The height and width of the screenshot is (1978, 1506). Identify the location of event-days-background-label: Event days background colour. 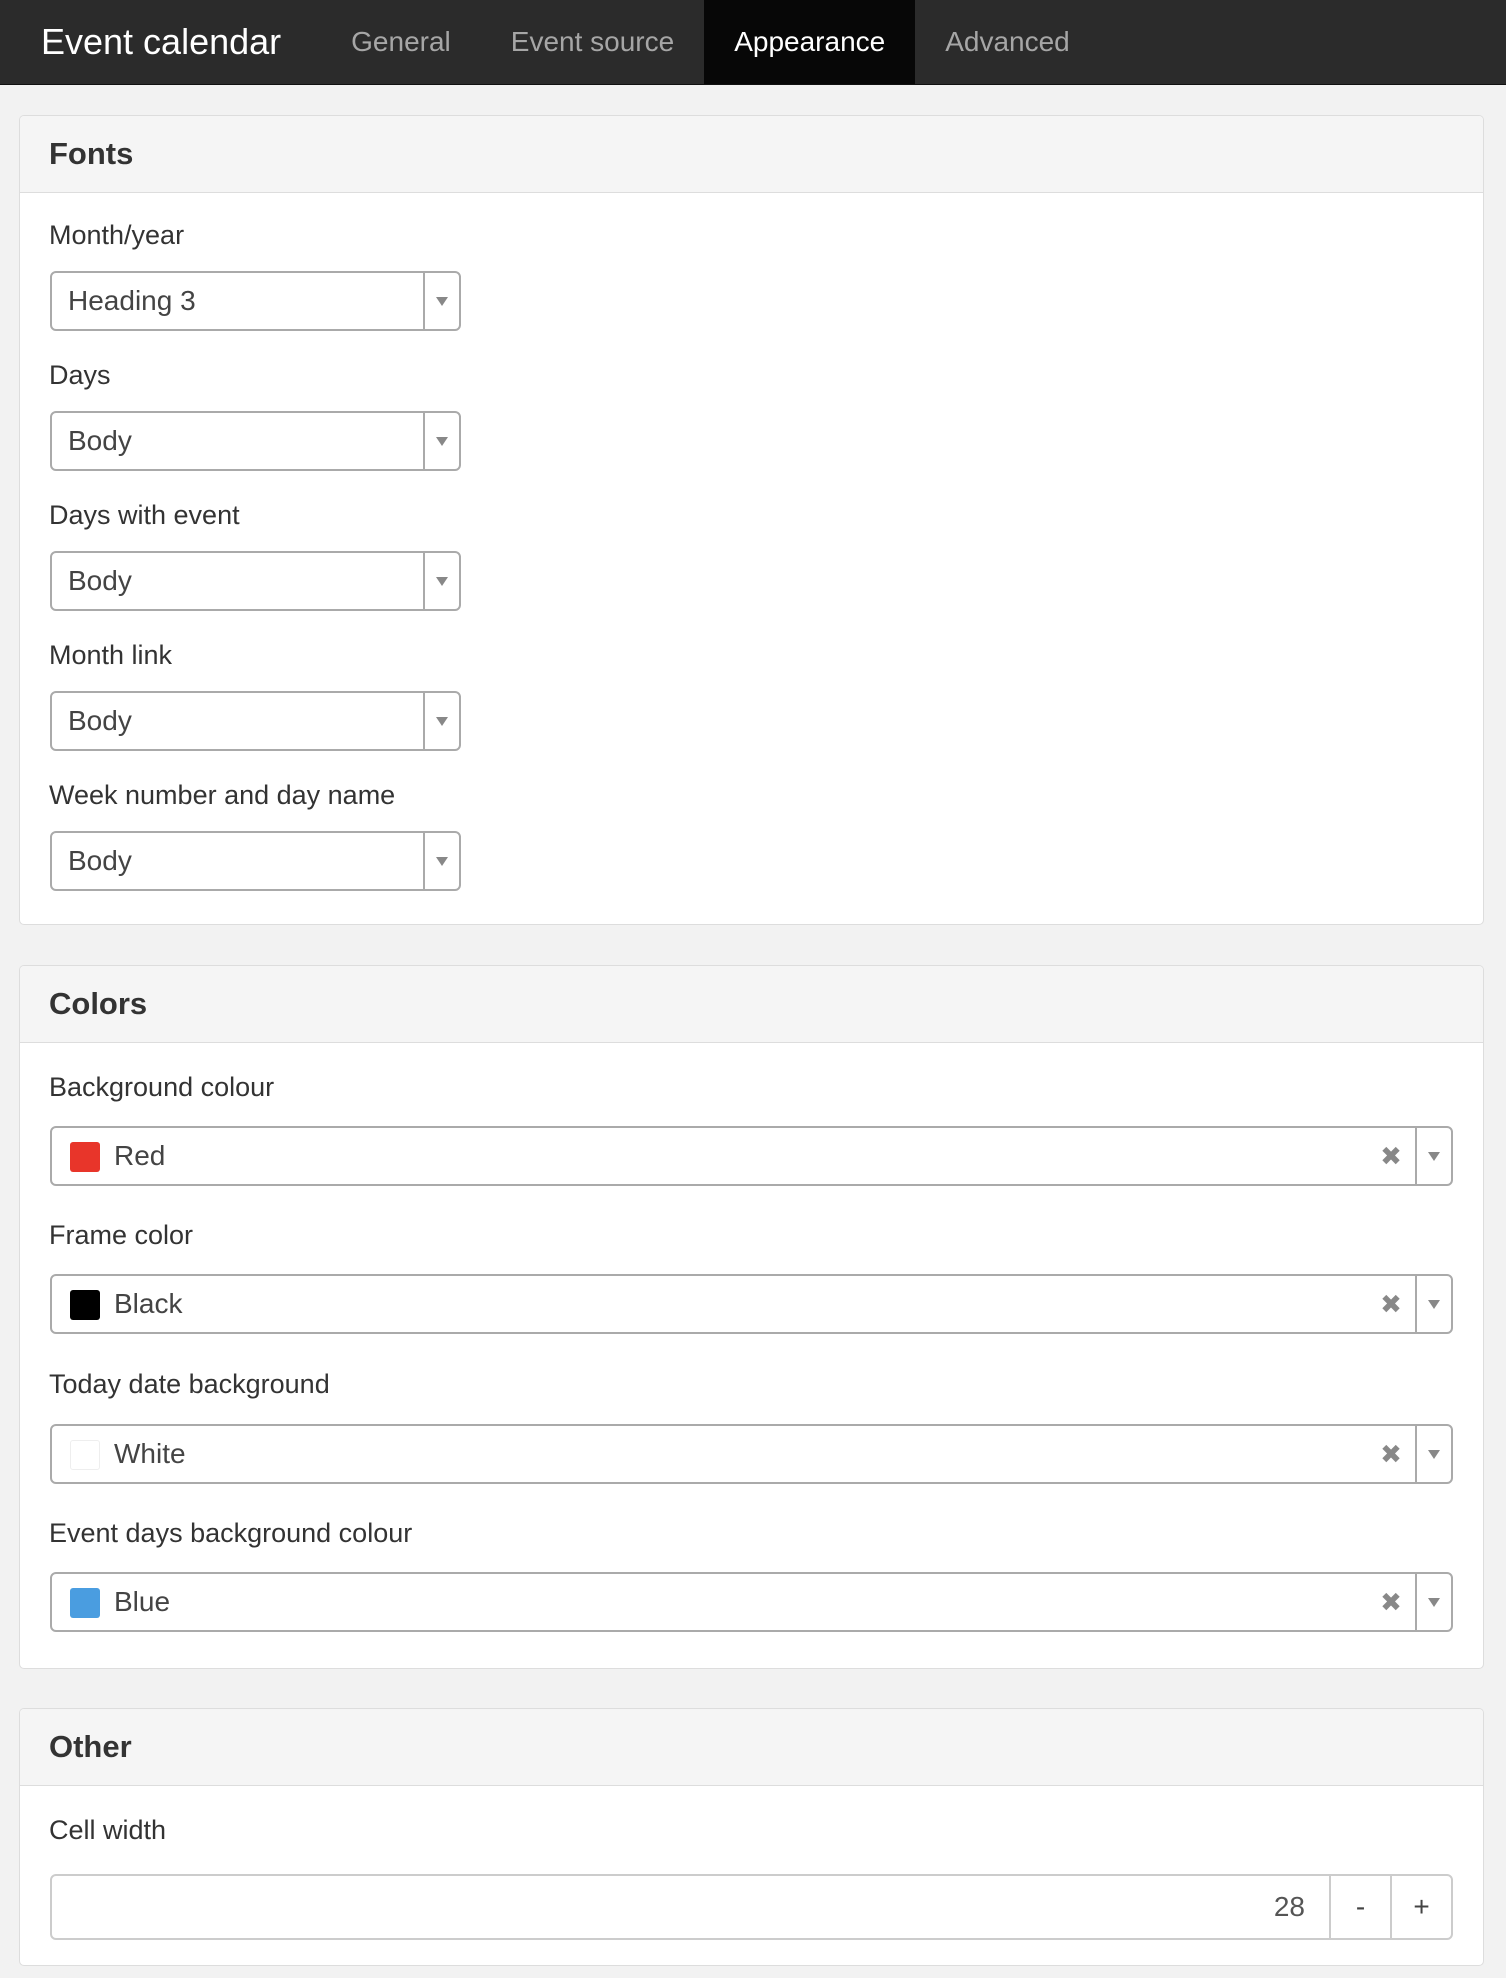
(231, 1533).